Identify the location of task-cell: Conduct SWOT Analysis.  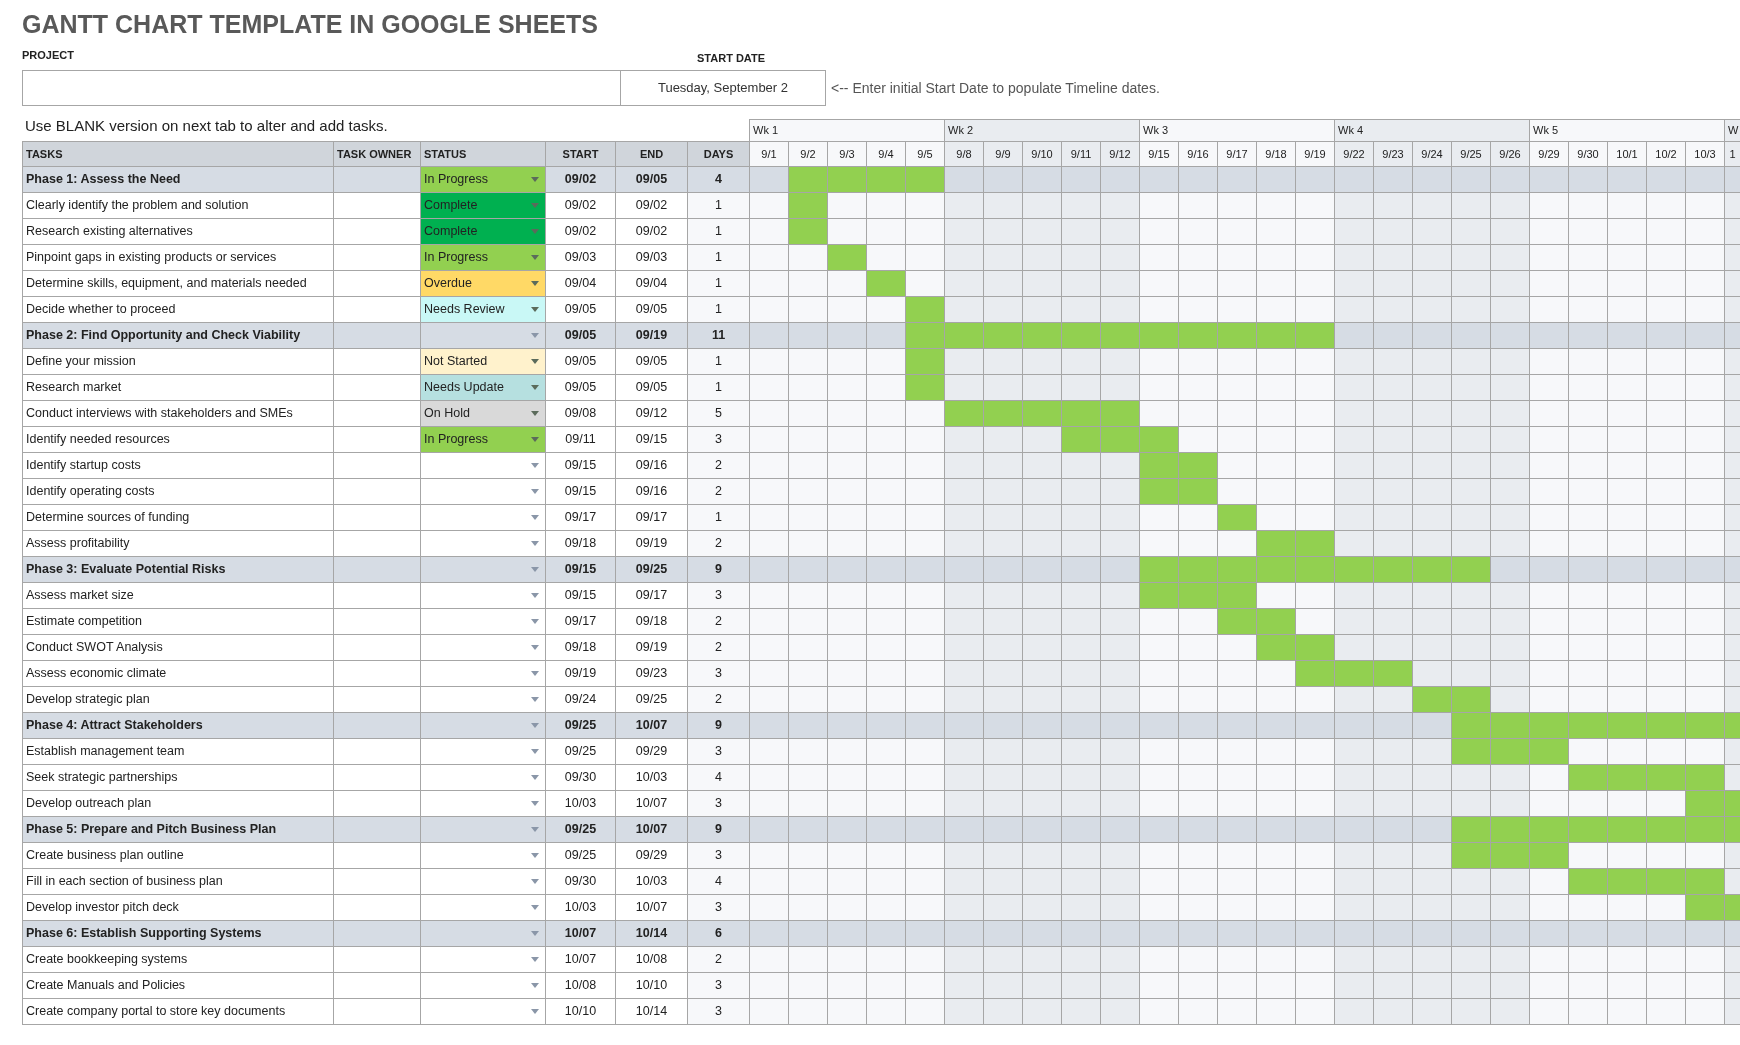
(177, 648).